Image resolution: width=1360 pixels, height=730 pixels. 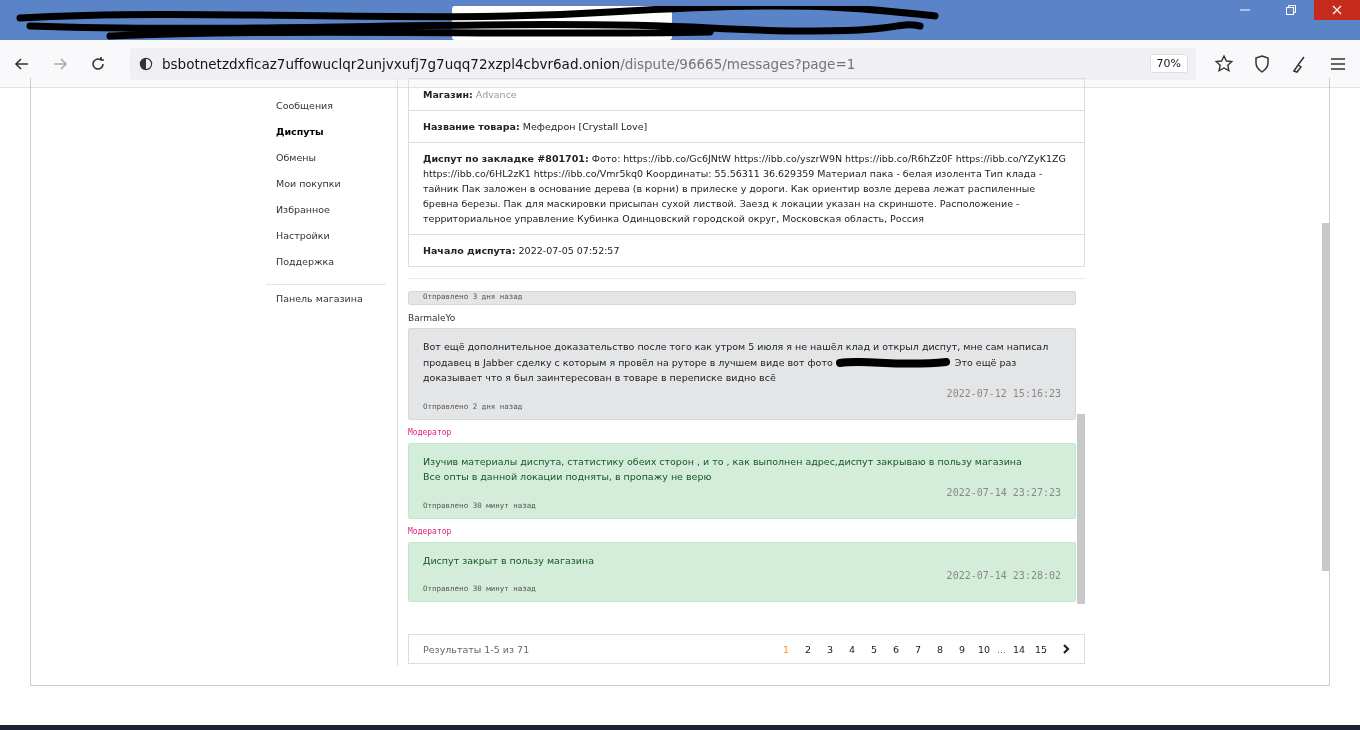 What do you see at coordinates (326, 191) in the screenshot?
I see `sidebar-item: Мои покупки` at bounding box center [326, 191].